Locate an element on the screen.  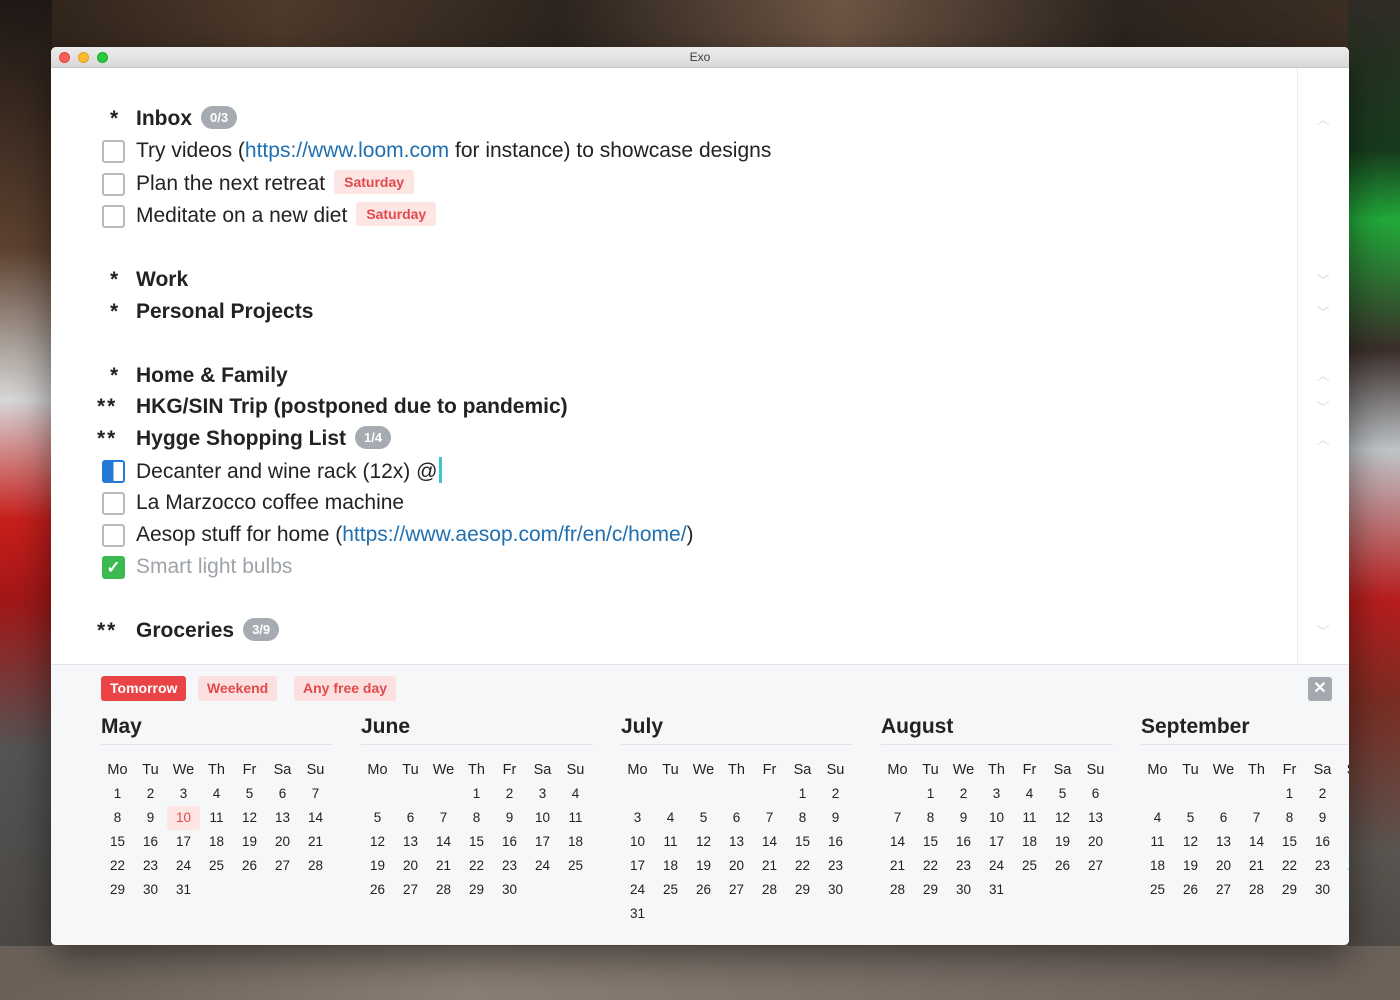
day-cell: 10 is located at coordinates (637, 842).